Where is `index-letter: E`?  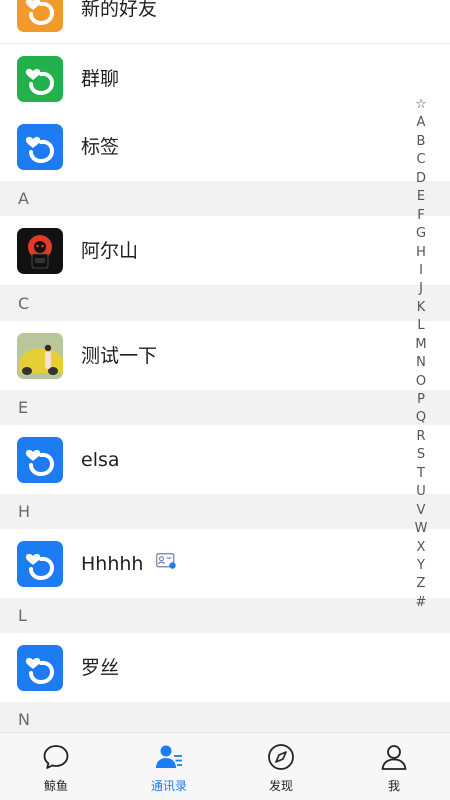
index-letter: E is located at coordinates (421, 197).